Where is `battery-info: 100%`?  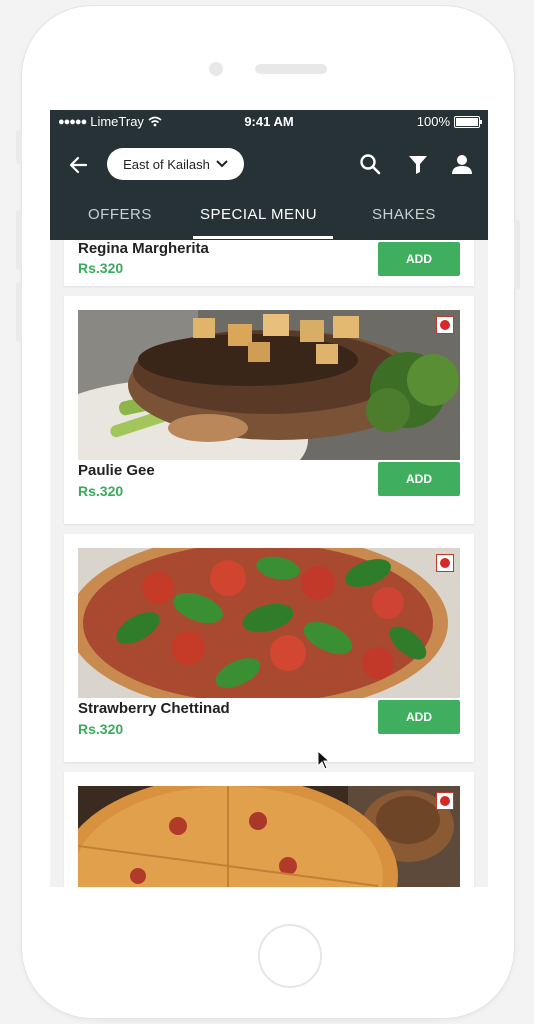
battery-info: 100% is located at coordinates (449, 121).